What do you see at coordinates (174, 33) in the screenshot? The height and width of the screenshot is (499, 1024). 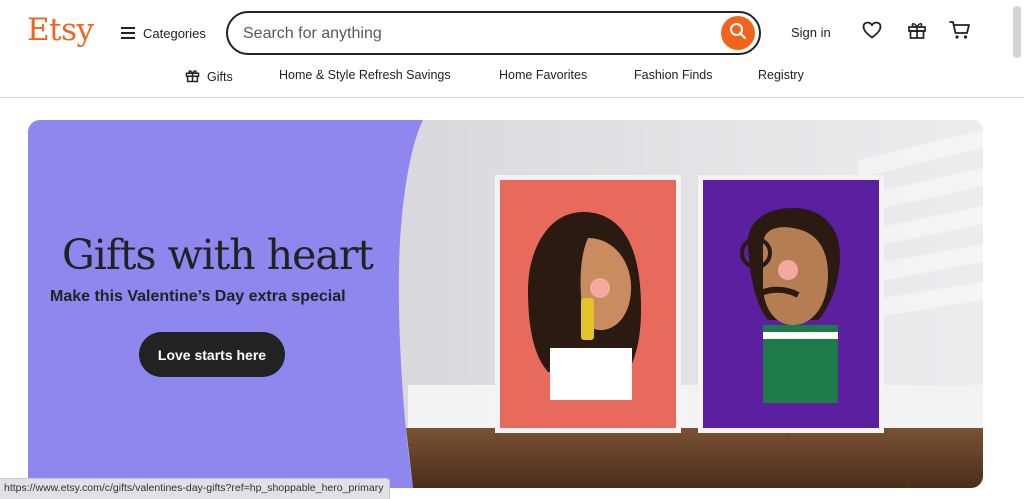 I see `categories-label: Categories` at bounding box center [174, 33].